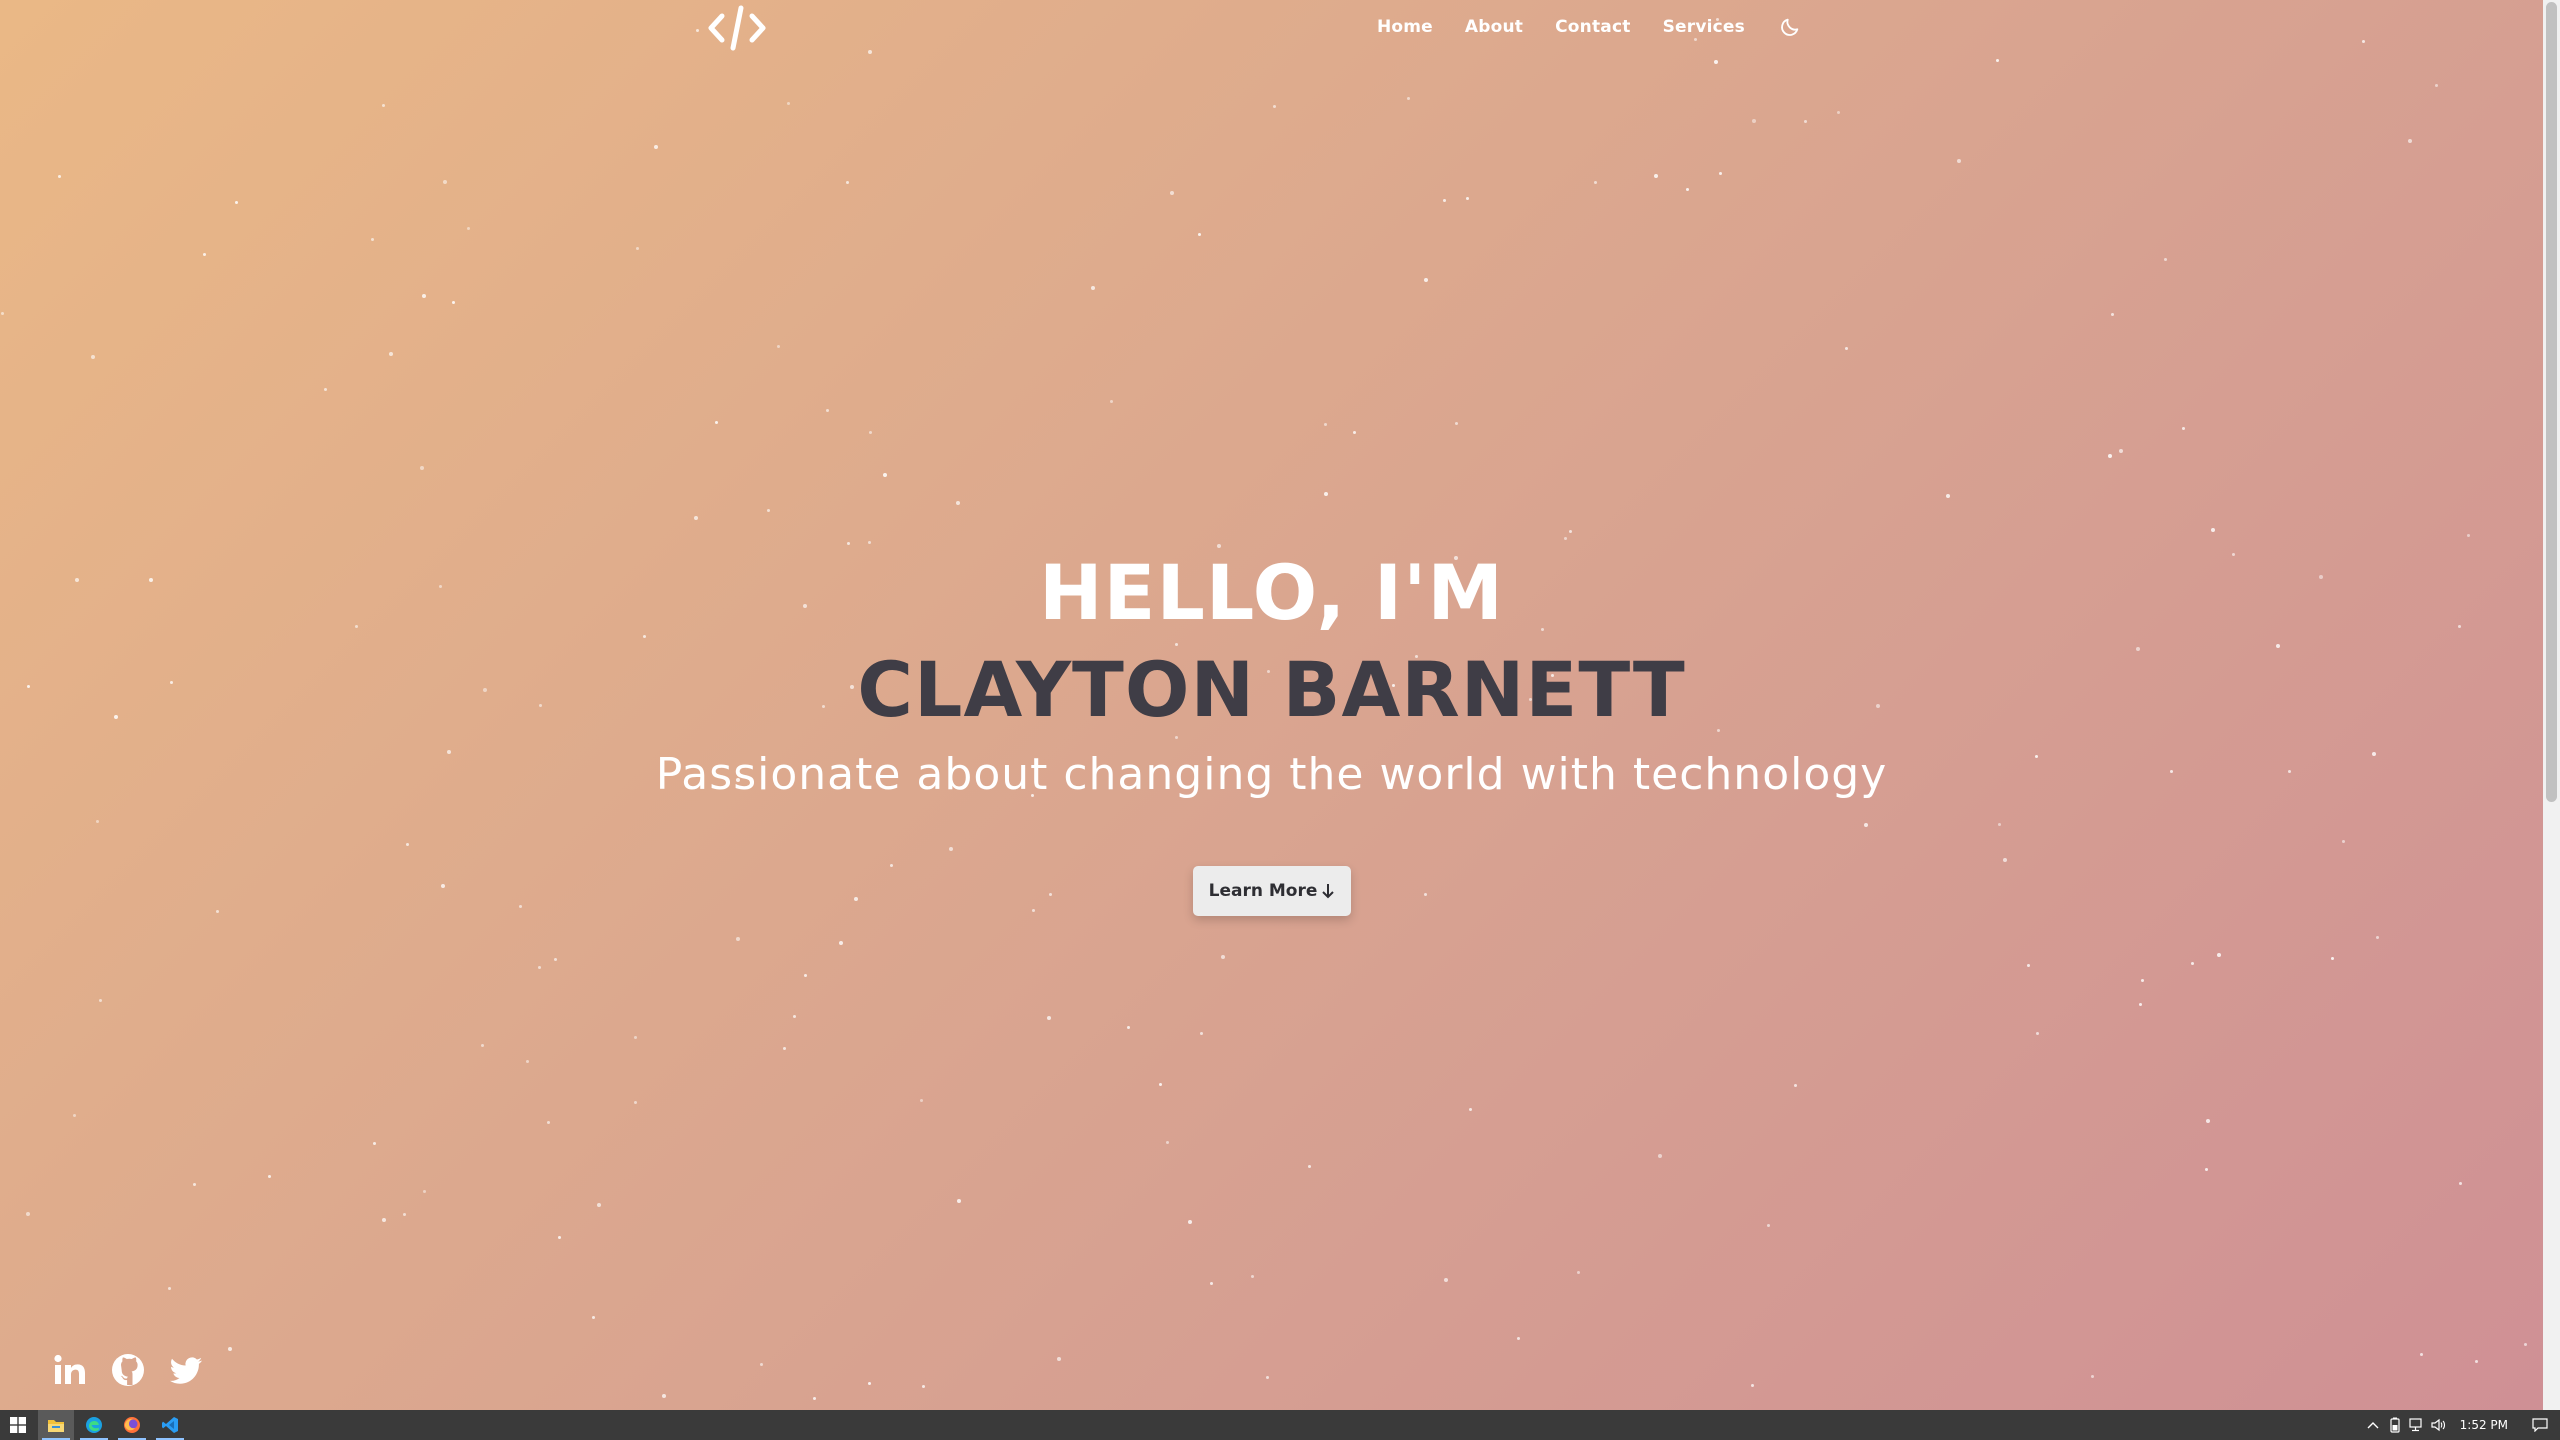 This screenshot has height=1440, width=2560. Describe the element at coordinates (1405, 27) in the screenshot. I see `nav-home-link: Home` at that location.